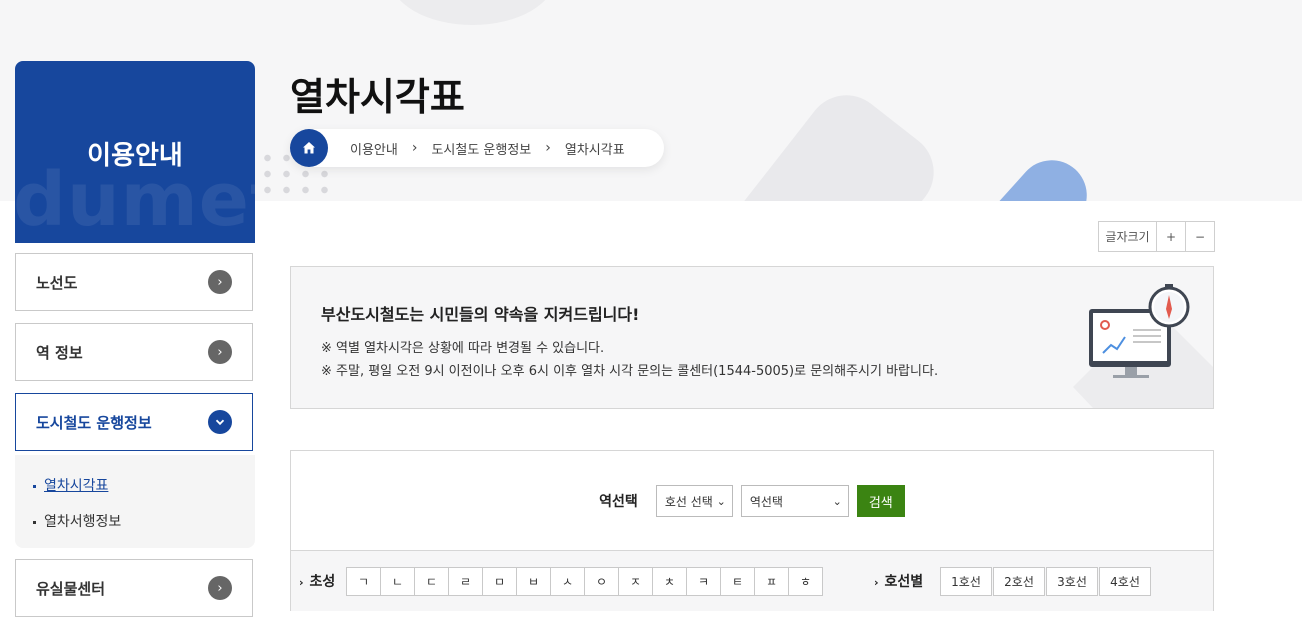 This screenshot has width=1302, height=625. Describe the element at coordinates (135, 501) in the screenshot. I see `sidebar-submenu: 열차시각표 열차서행정보` at that location.